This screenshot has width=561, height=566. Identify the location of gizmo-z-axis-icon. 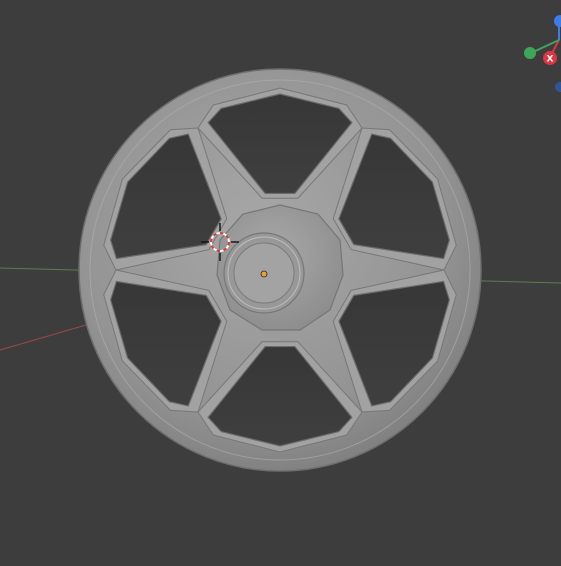
(557, 21).